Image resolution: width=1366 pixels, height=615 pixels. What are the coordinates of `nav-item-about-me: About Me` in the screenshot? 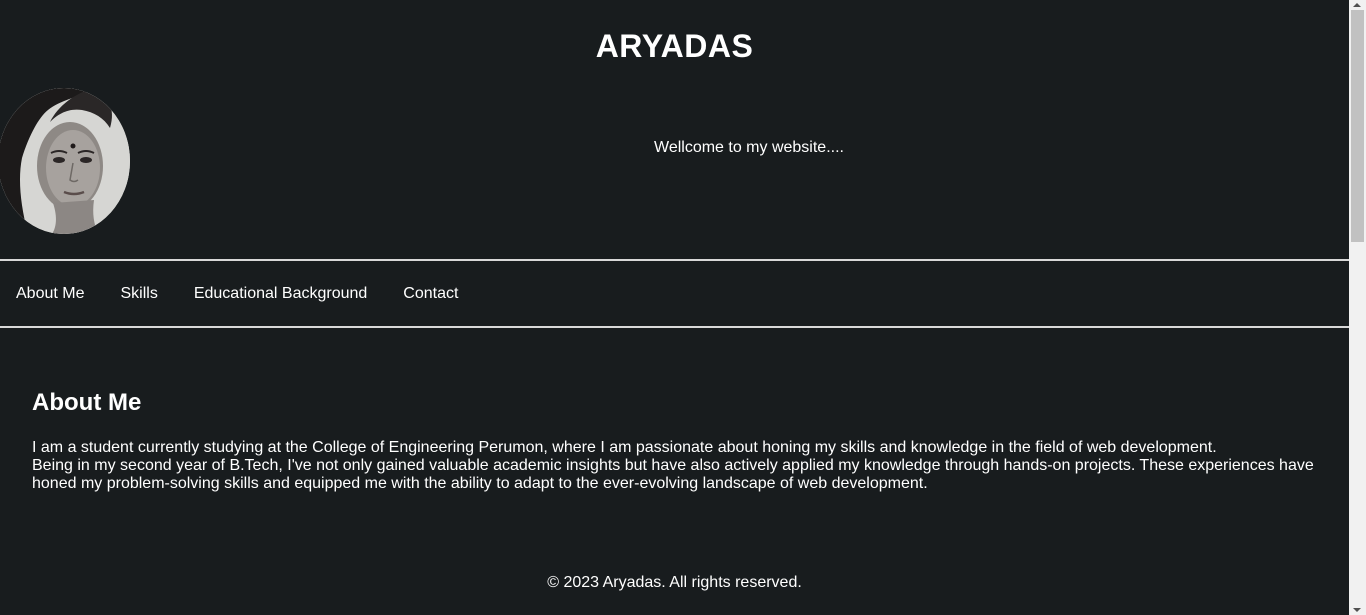 It's located at (50, 294).